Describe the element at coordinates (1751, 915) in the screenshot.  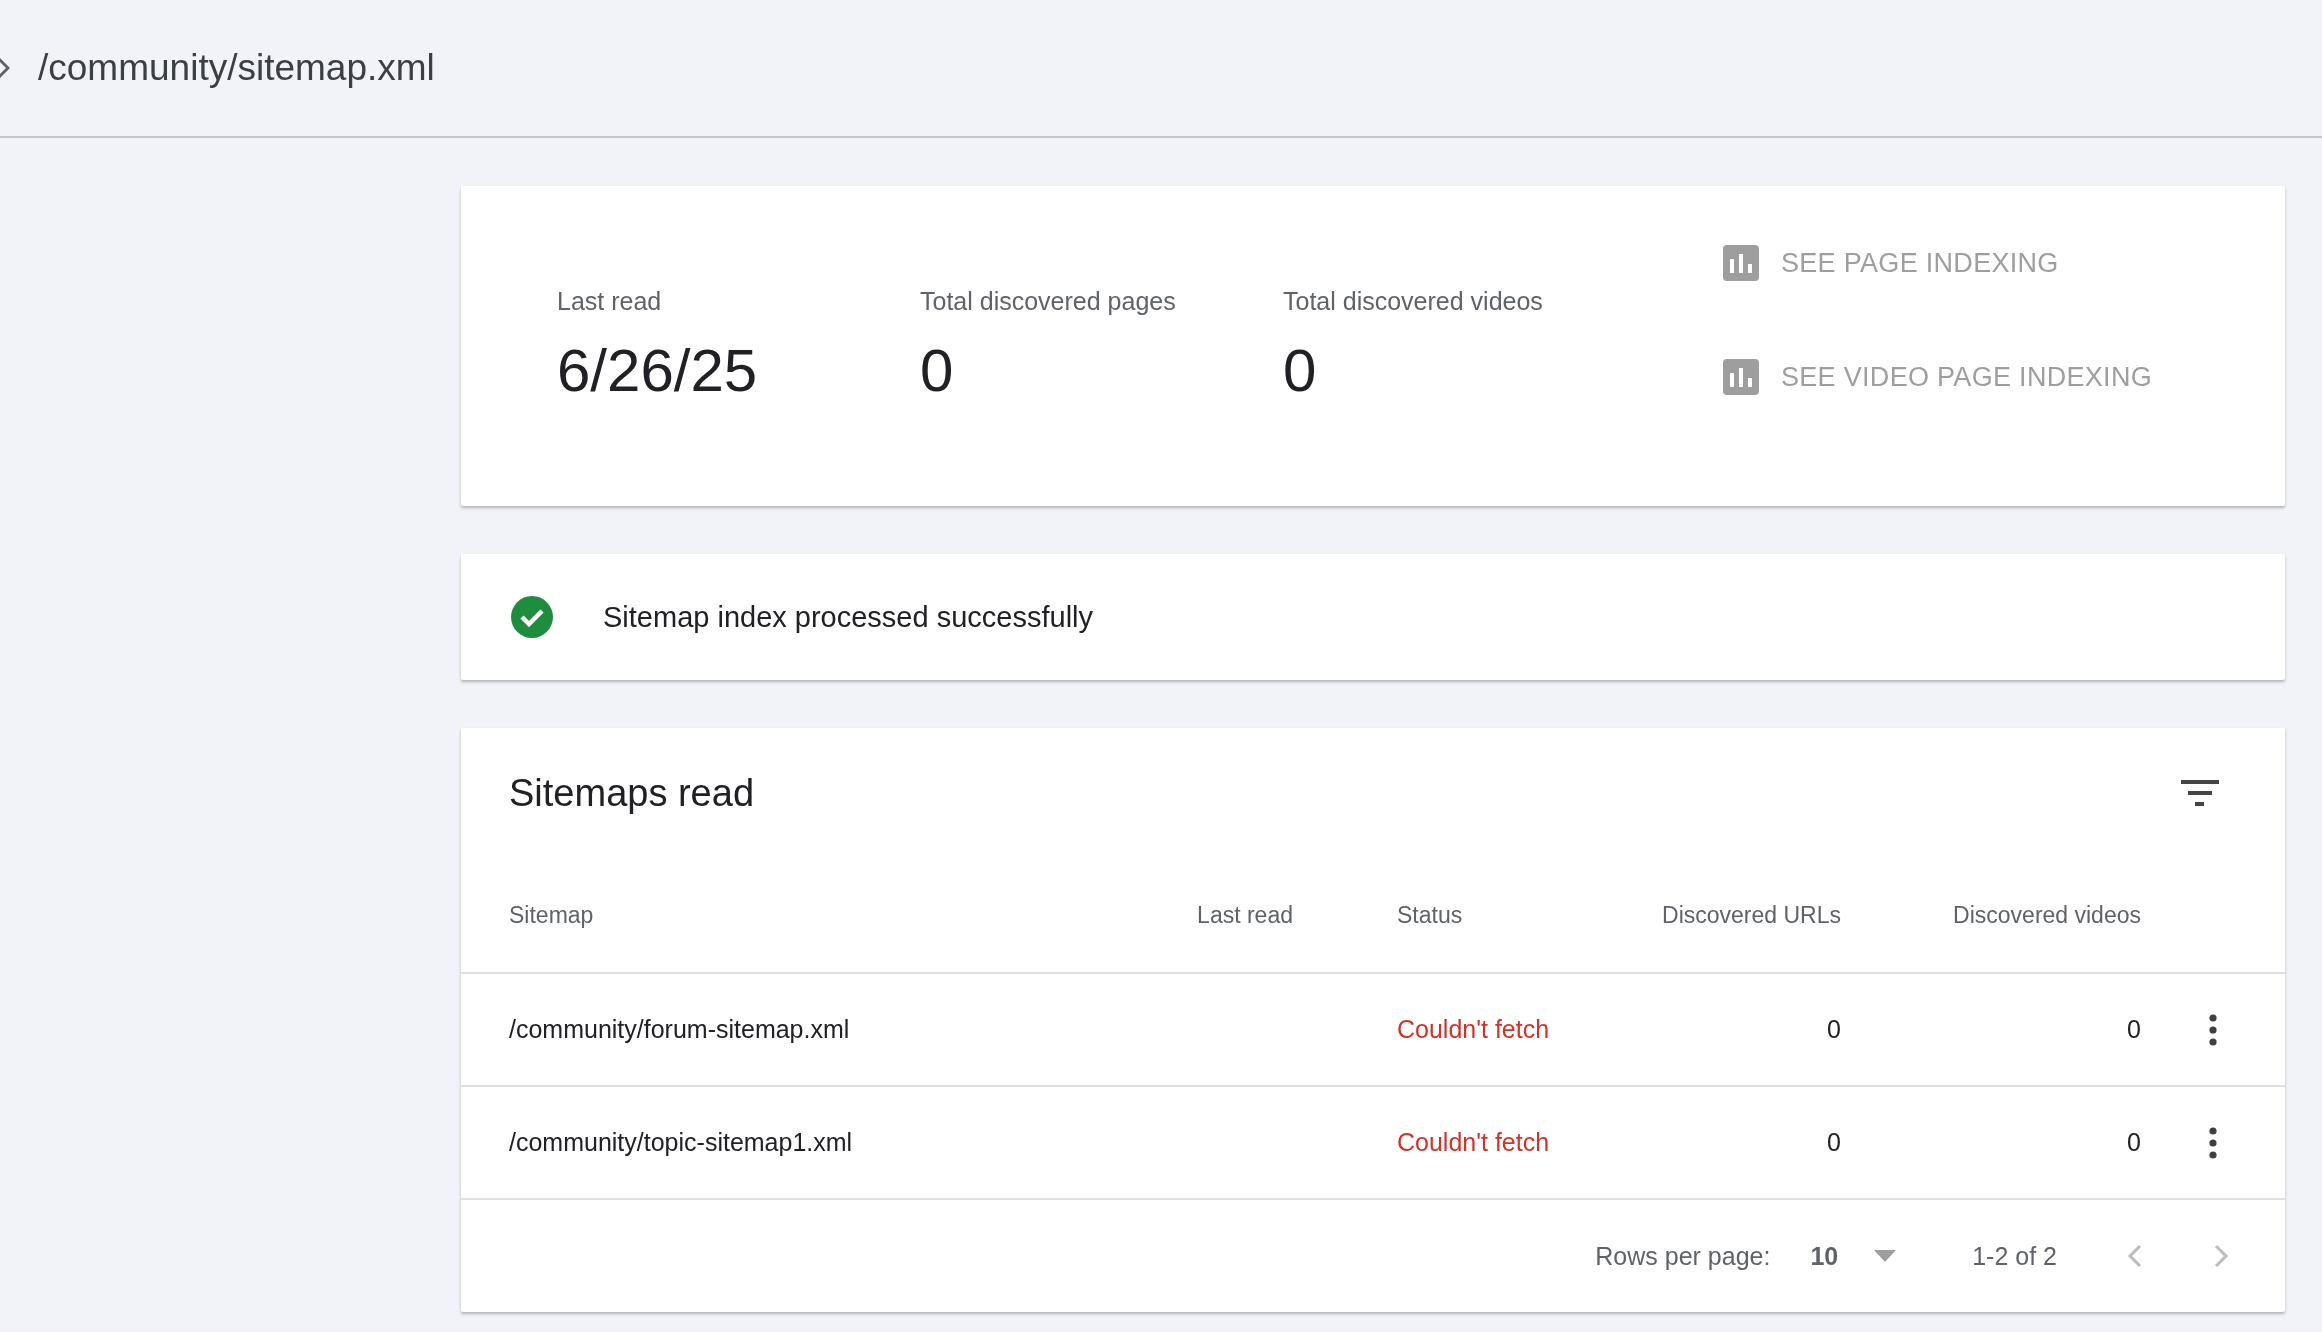
I see `column-header: Discovered URLs` at that location.